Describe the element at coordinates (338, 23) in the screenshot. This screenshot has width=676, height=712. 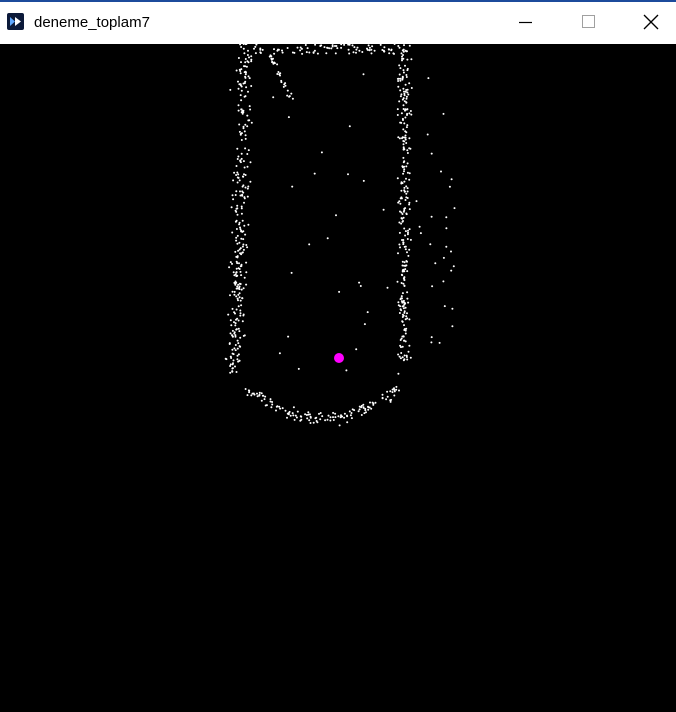
I see `title-bar: deneme_toplam7` at that location.